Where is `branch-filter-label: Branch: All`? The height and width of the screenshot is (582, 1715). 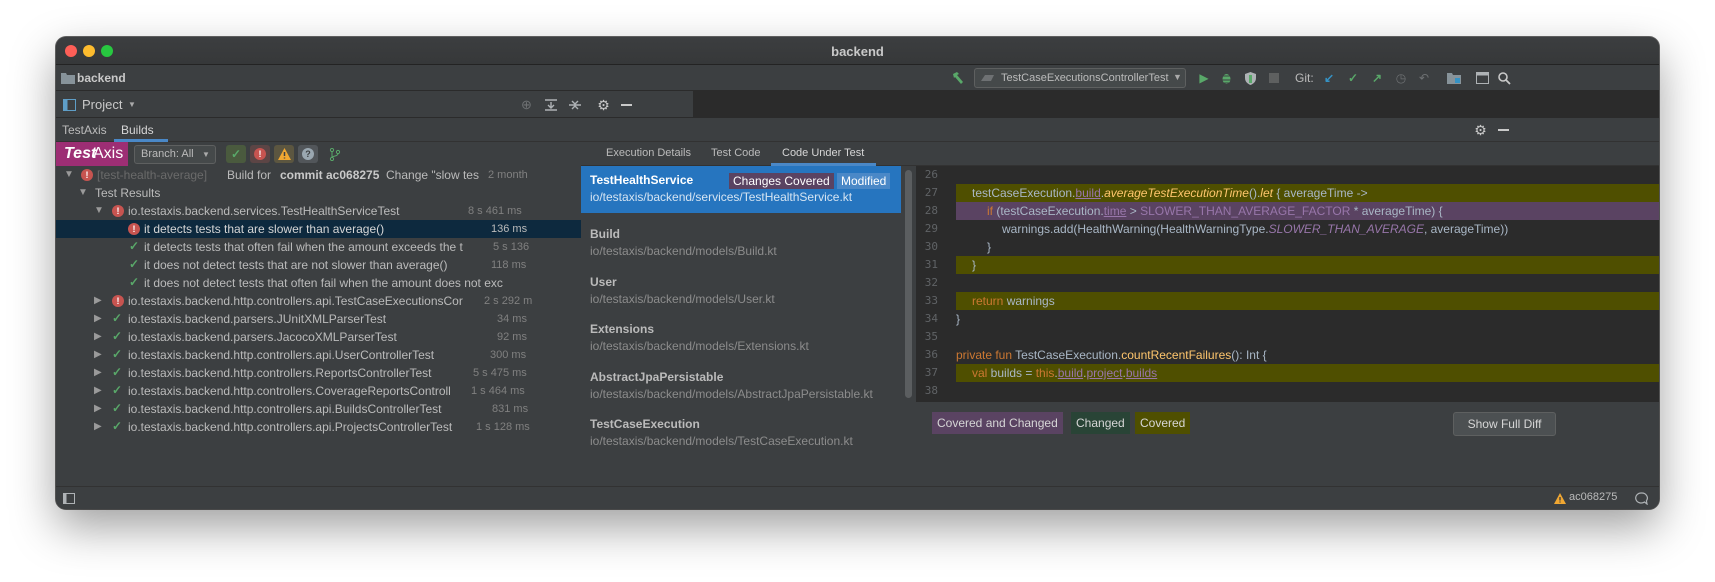
branch-filter-label: Branch: All is located at coordinates (167, 154).